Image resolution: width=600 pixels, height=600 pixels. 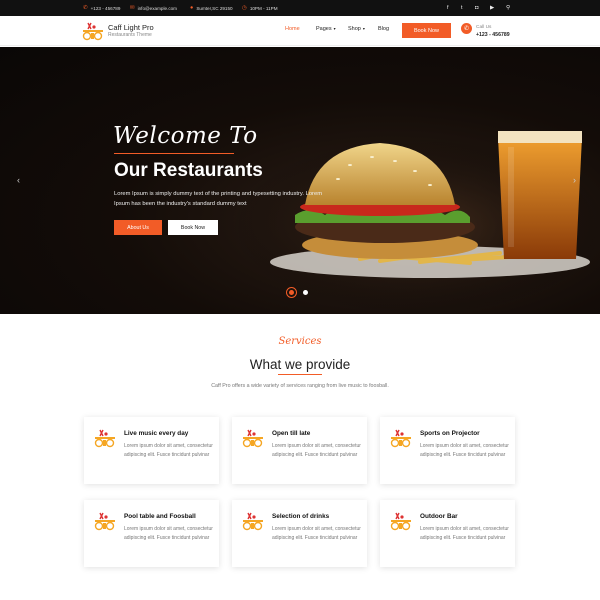 I want to click on service-card-title: Open till late, so click(x=291, y=433).